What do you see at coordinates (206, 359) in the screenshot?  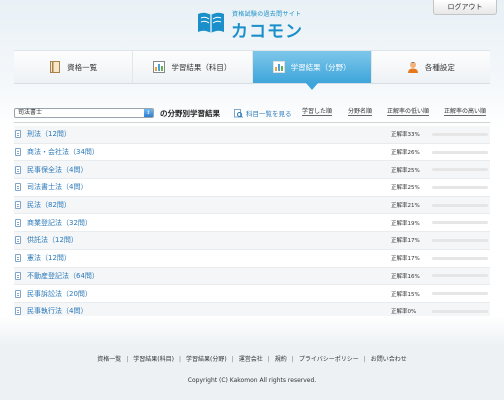 I see `footer-link: 学習結果(分野)` at bounding box center [206, 359].